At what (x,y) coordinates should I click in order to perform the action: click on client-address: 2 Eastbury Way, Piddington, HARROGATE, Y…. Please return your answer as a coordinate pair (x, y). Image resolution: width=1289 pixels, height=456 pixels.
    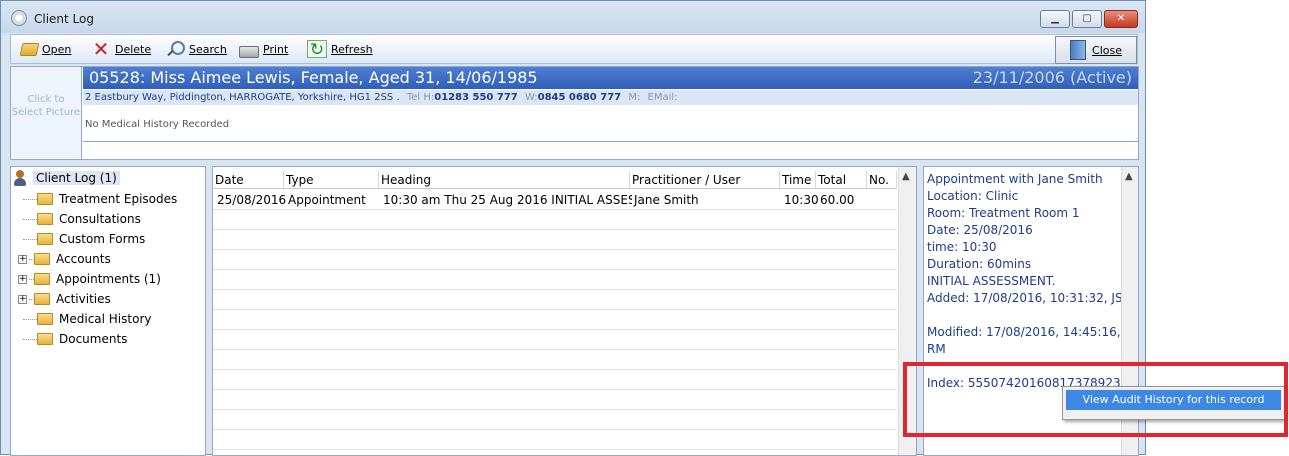
    Looking at the image, I should click on (242, 97).